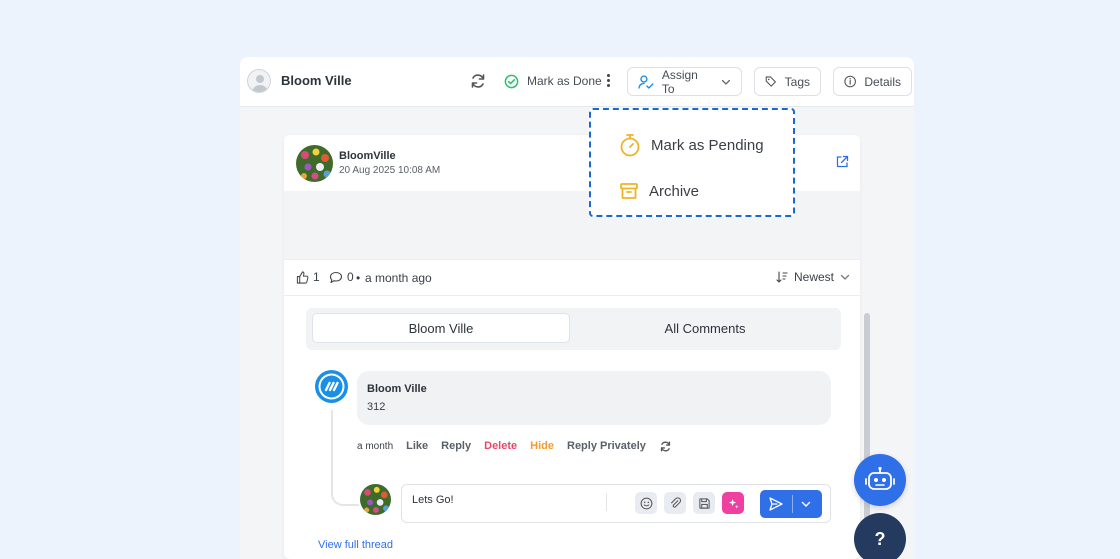  I want to click on comment-time: a month, so click(375, 446).